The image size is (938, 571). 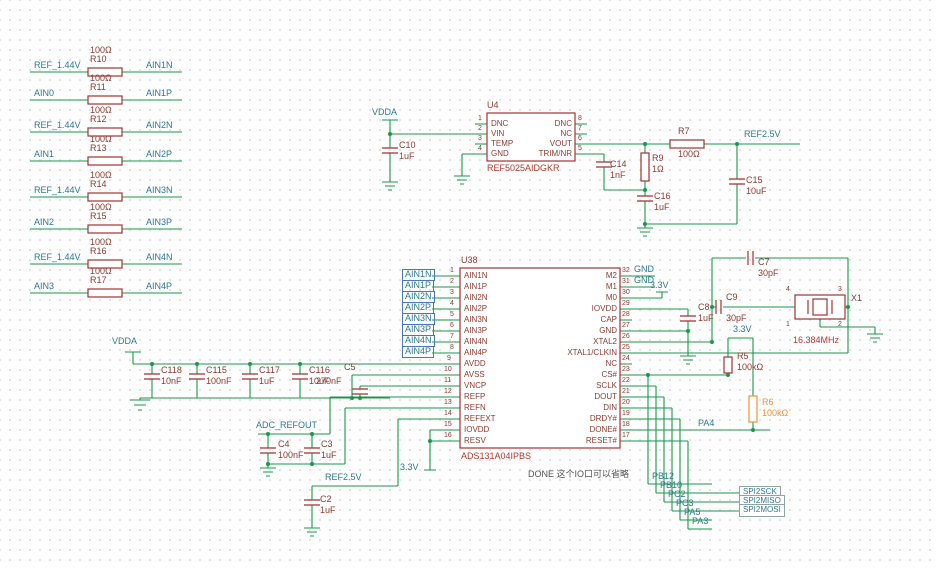 What do you see at coordinates (756, 191) in the screenshot?
I see `component-value: 10uF` at bounding box center [756, 191].